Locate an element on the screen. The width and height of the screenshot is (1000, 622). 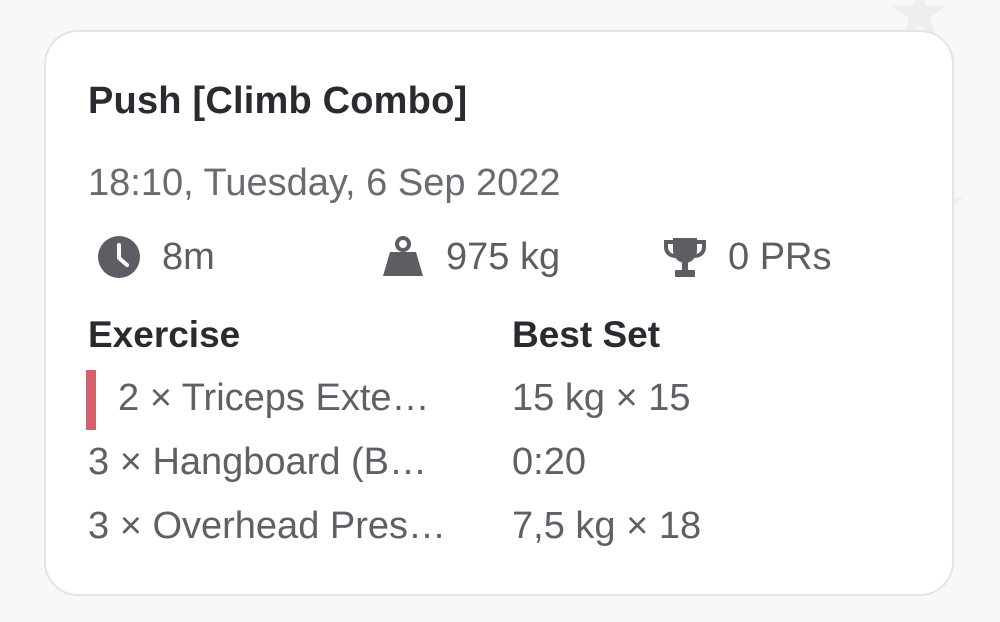
stat-volume: 975 kg is located at coordinates (470, 257).